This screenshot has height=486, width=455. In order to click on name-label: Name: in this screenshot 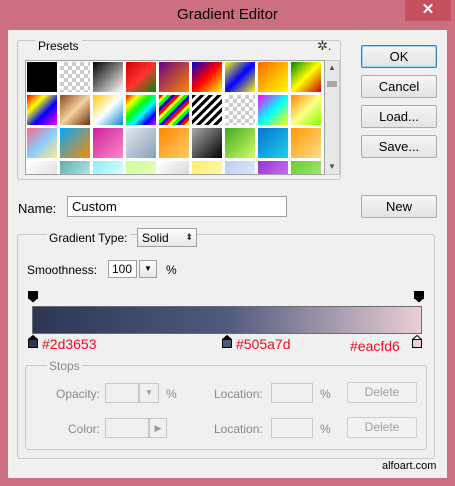, I will do `click(37, 208)`.